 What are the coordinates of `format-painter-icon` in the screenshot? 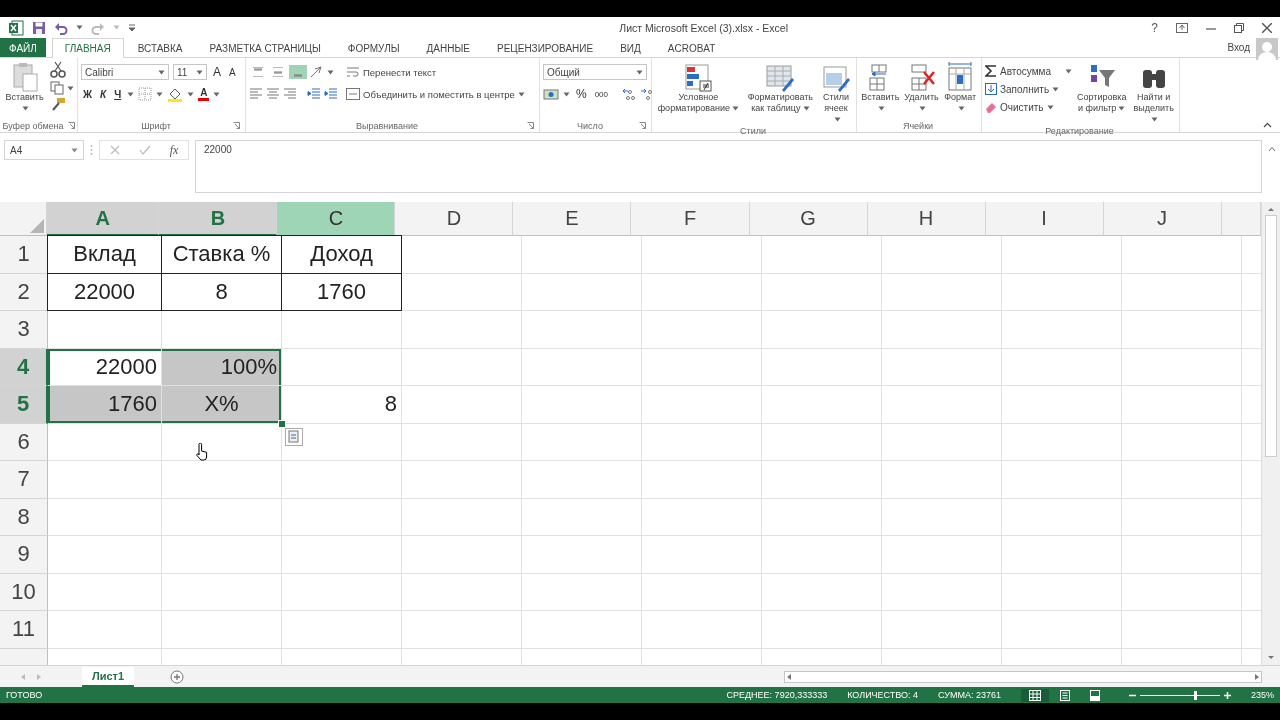 It's located at (58, 104).